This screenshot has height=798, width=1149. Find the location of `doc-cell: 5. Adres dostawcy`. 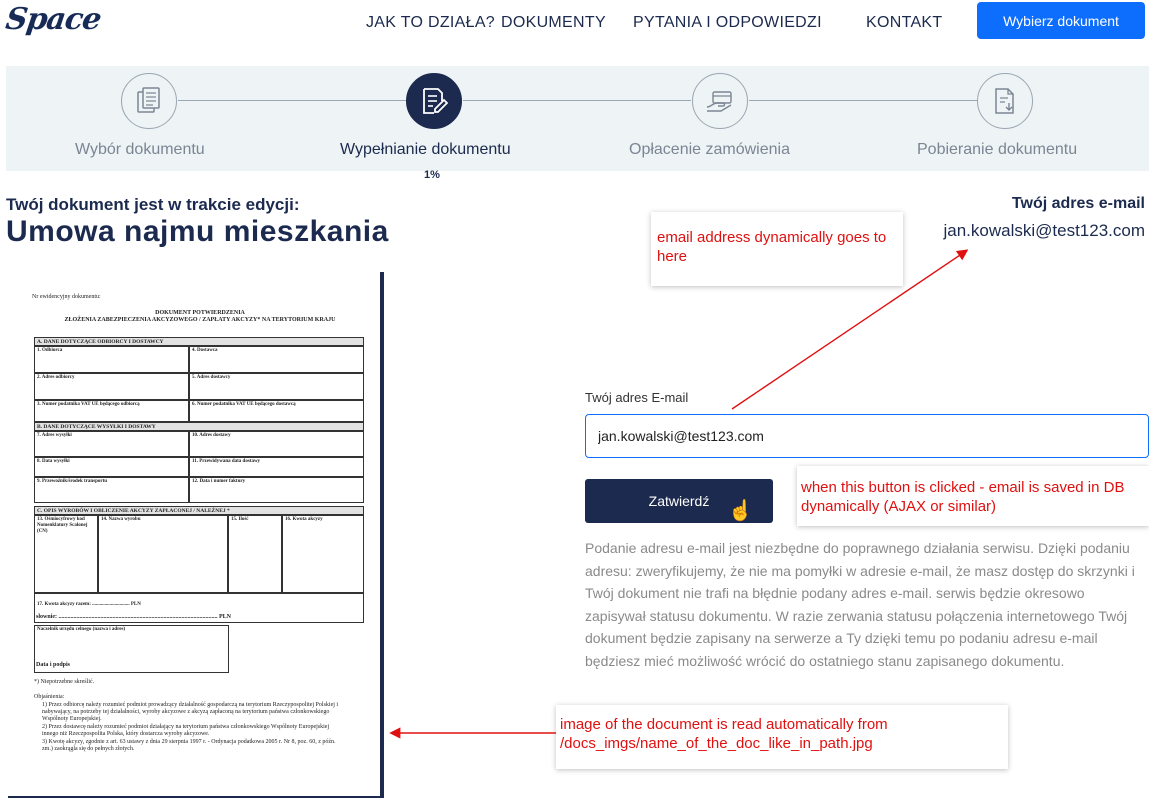

doc-cell: 5. Adres dostawcy is located at coordinates (276, 386).